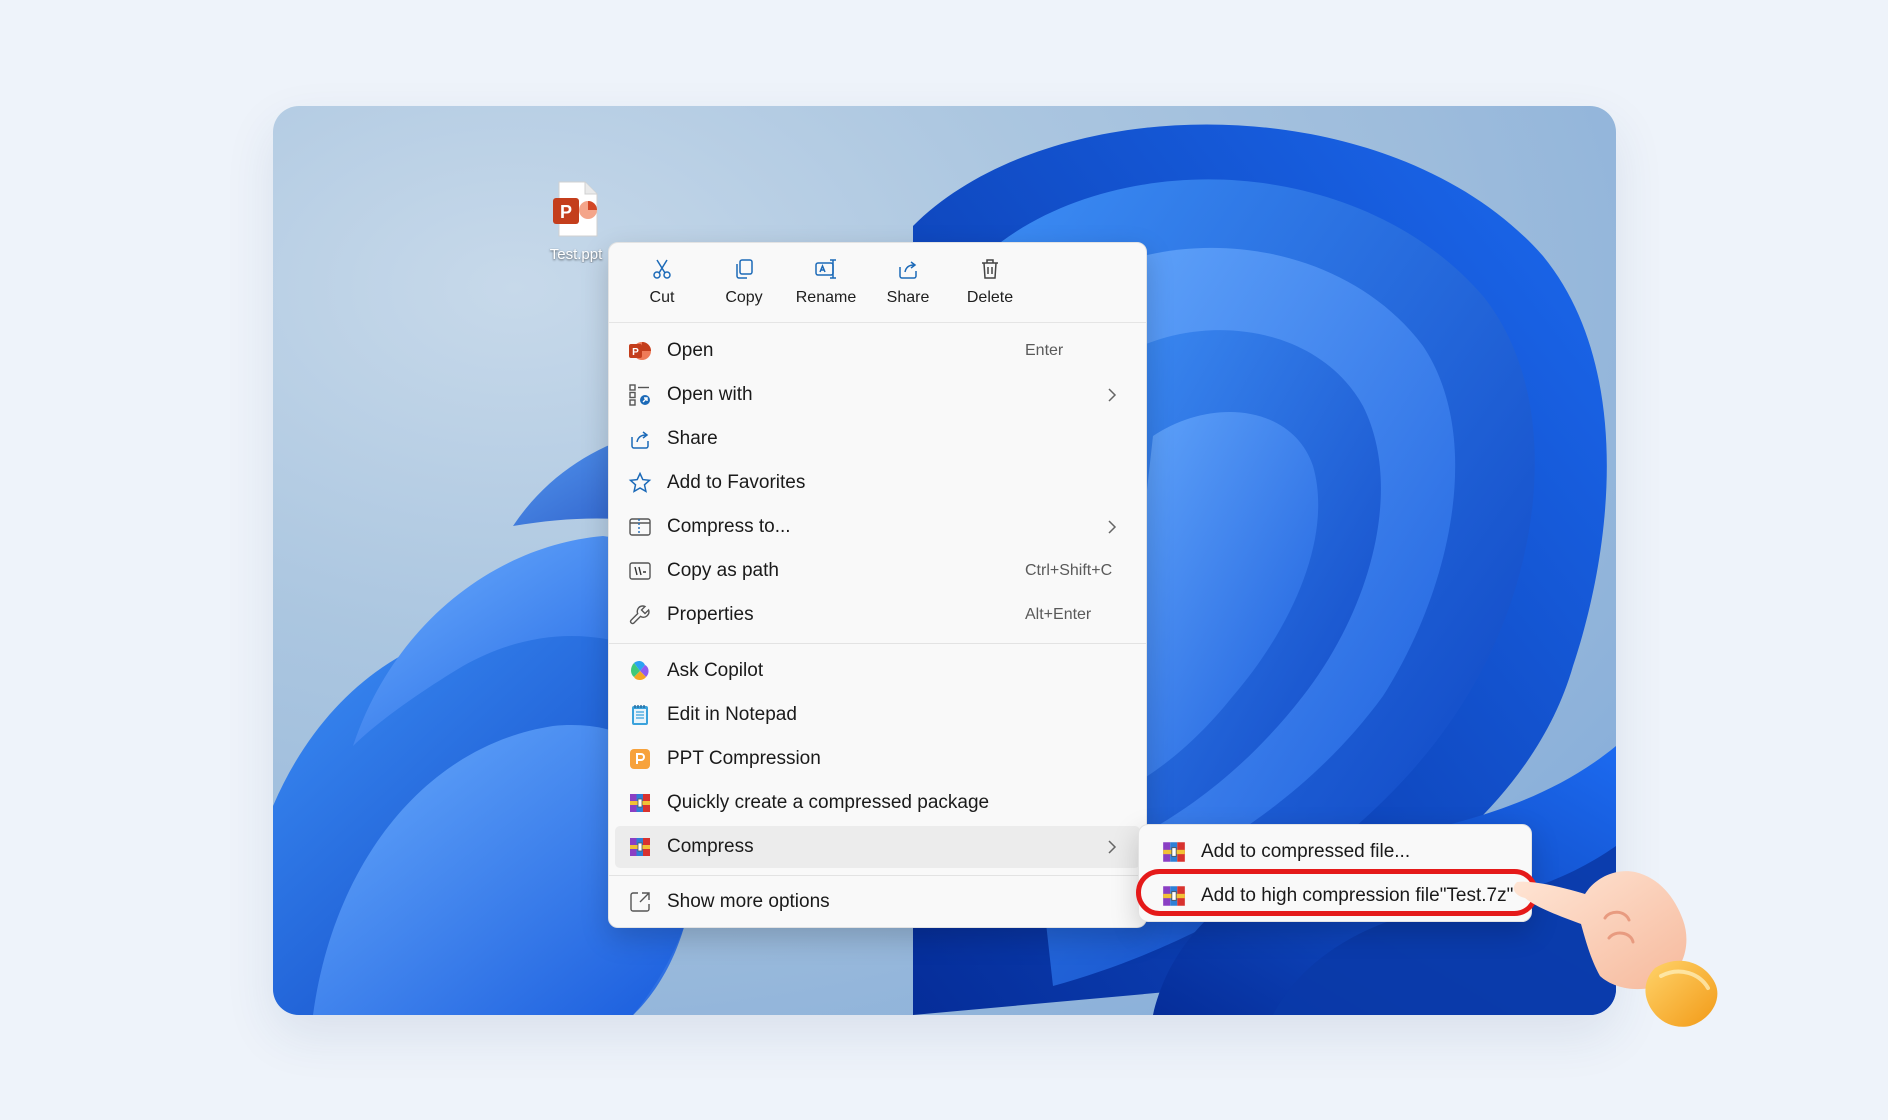 The width and height of the screenshot is (1888, 1120). Describe the element at coordinates (1044, 350) in the screenshot. I see `shortcut-label: Enter` at that location.